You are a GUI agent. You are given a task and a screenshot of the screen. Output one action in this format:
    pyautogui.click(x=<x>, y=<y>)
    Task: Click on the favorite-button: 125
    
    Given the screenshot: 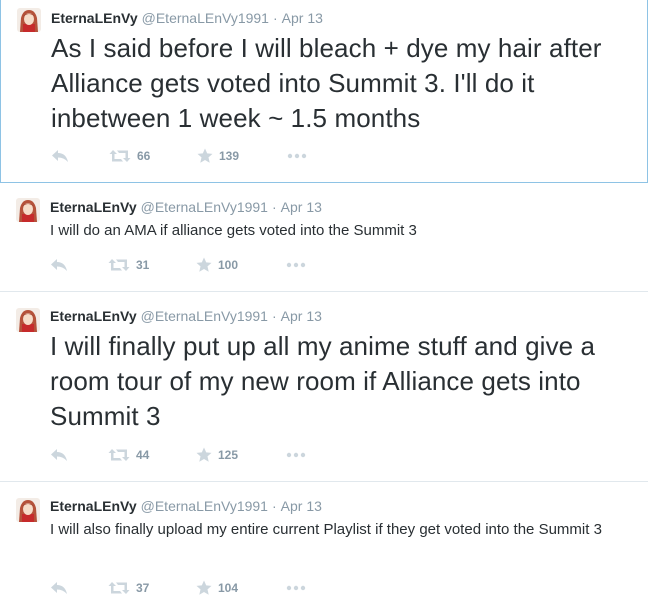 What is the action you would take?
    pyautogui.click(x=217, y=455)
    